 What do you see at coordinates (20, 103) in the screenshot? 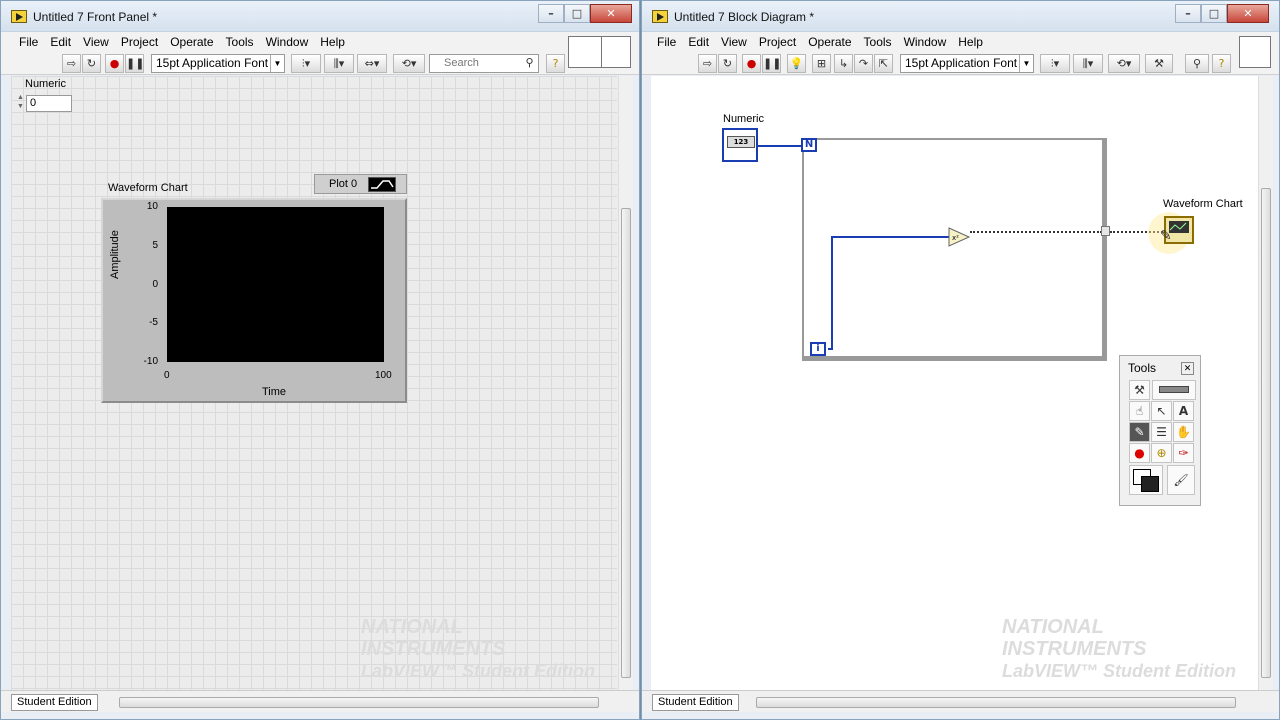
I see `numeric-increment-icon: ▲ ▼` at bounding box center [20, 103].